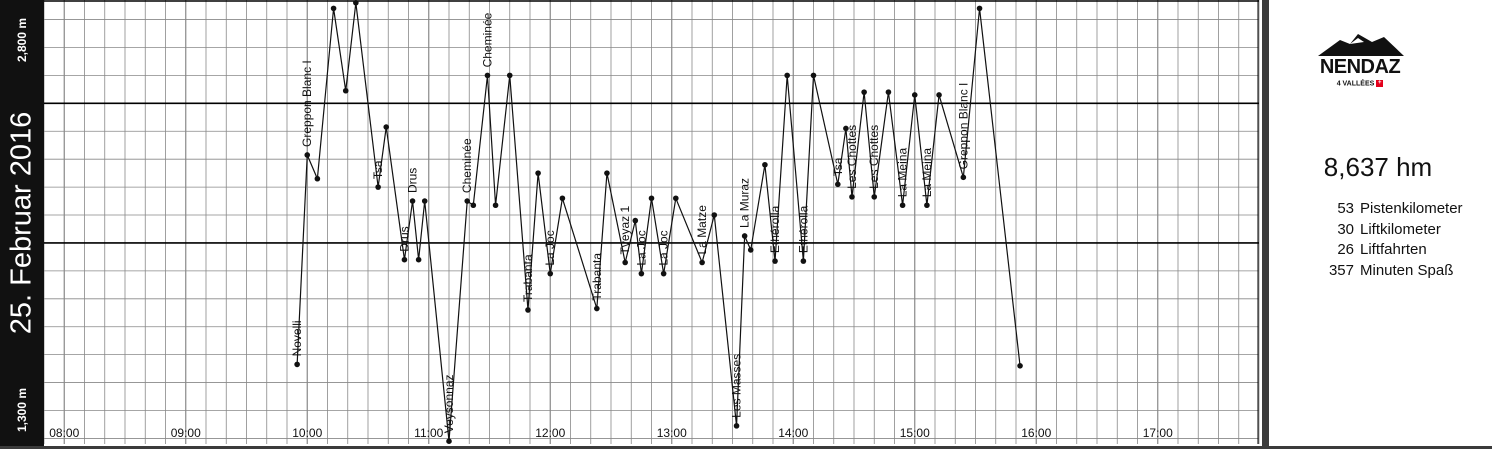 The height and width of the screenshot is (454, 1492). What do you see at coordinates (838, 166) in the screenshot?
I see `point-label: Tsa` at bounding box center [838, 166].